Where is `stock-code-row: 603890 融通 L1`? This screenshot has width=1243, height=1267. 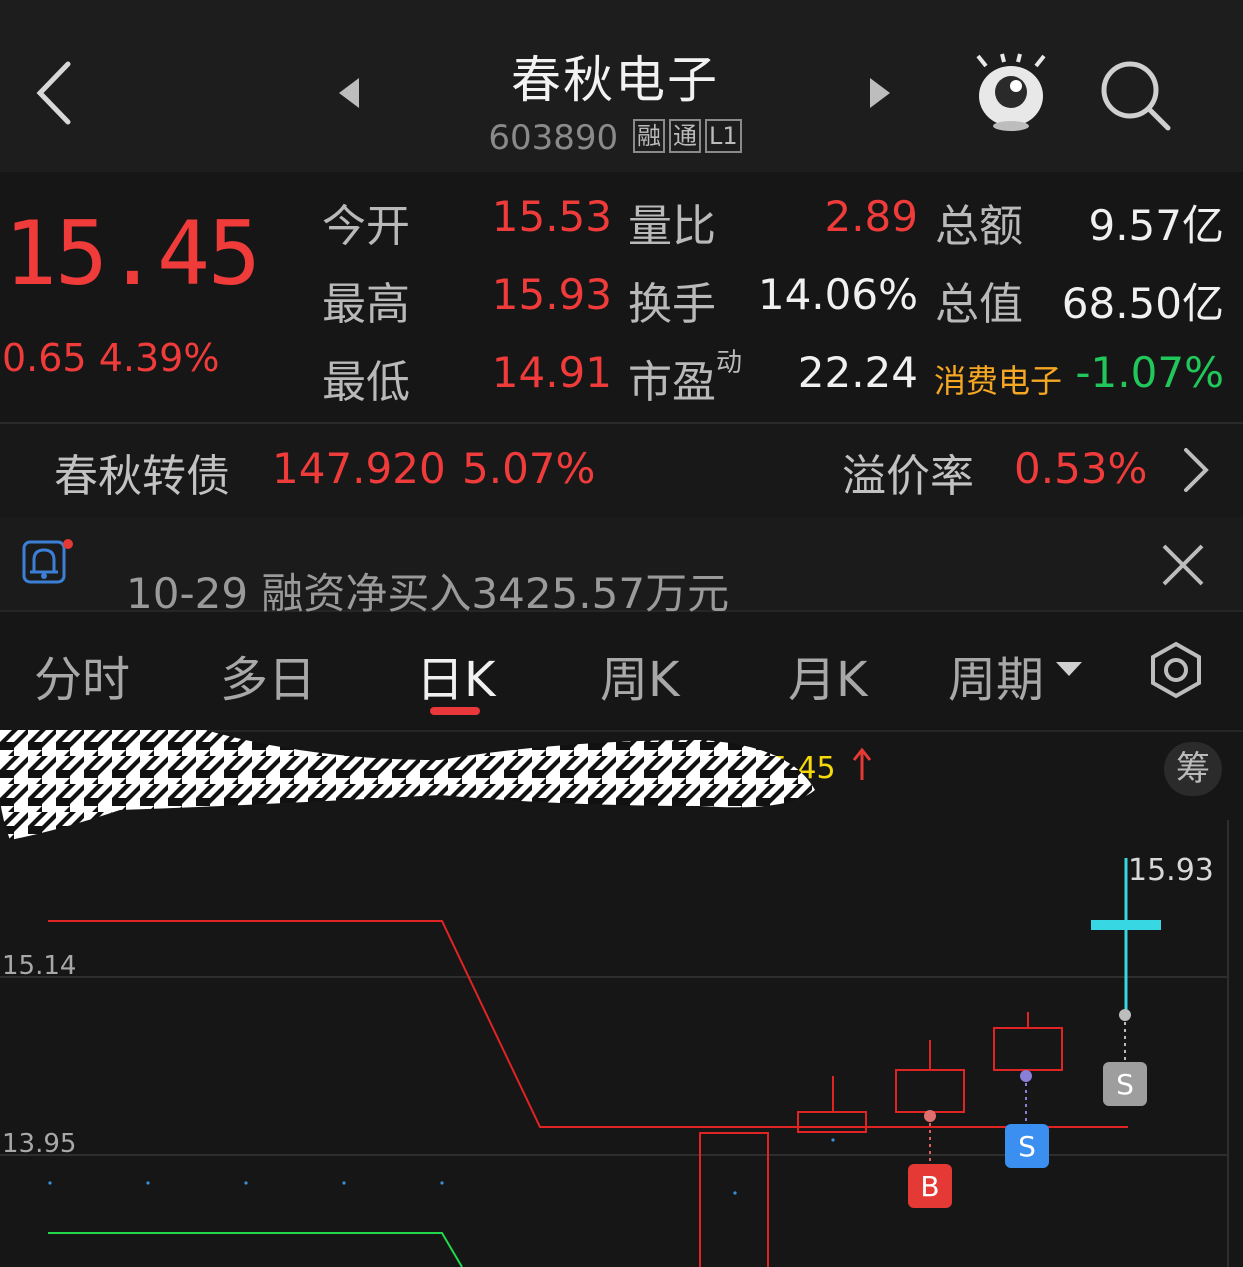 stock-code-row: 603890 融通 L1 is located at coordinates (615, 138).